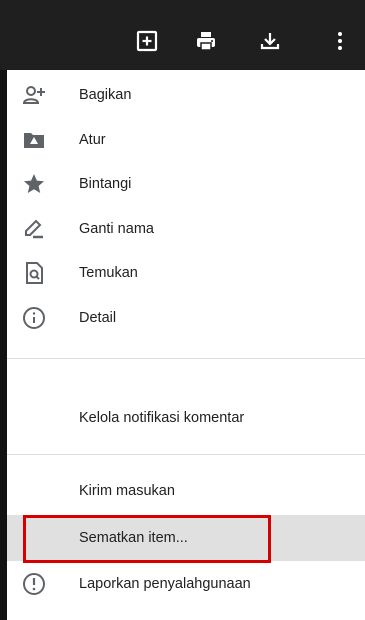  I want to click on menu-item-label: Atur, so click(92, 140).